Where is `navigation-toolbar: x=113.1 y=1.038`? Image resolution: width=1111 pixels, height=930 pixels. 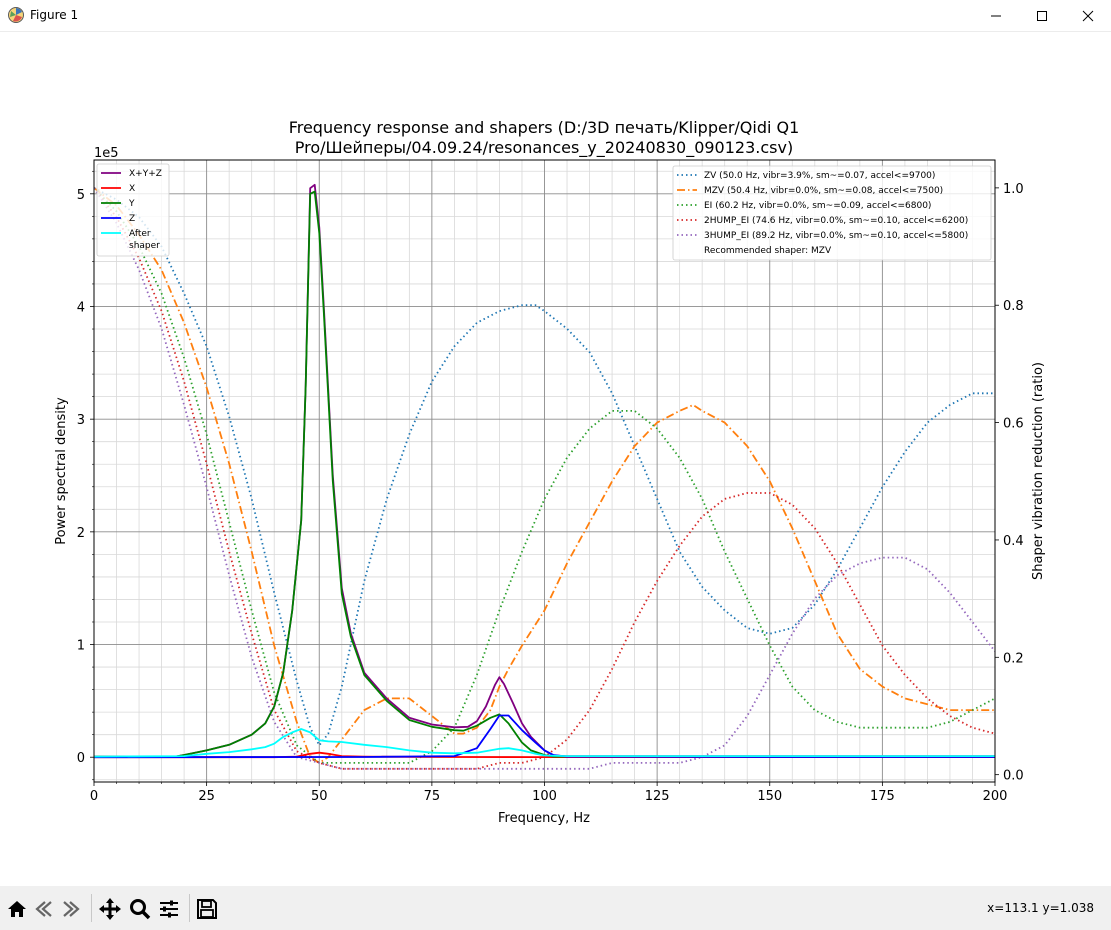
navigation-toolbar: x=113.1 y=1.038 is located at coordinates (555, 908).